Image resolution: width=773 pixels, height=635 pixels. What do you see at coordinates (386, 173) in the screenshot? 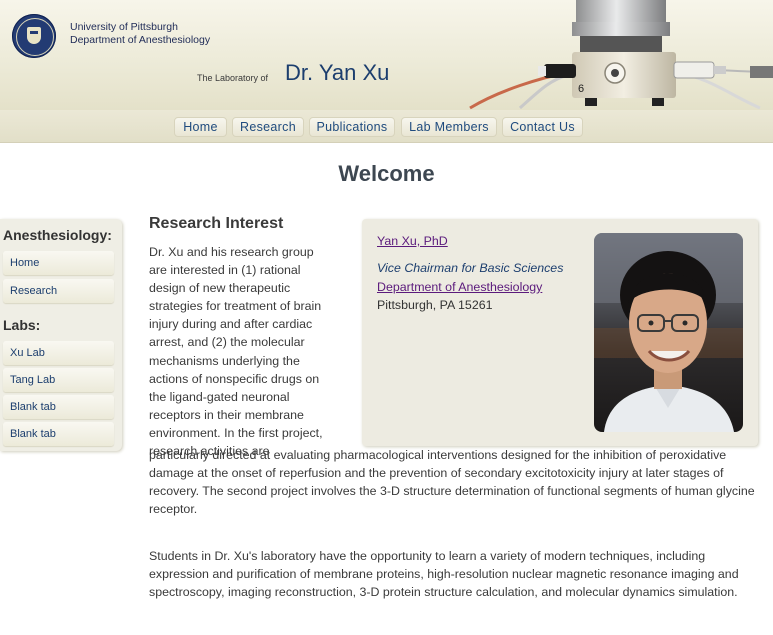
I see `page-title: Welcome` at bounding box center [386, 173].